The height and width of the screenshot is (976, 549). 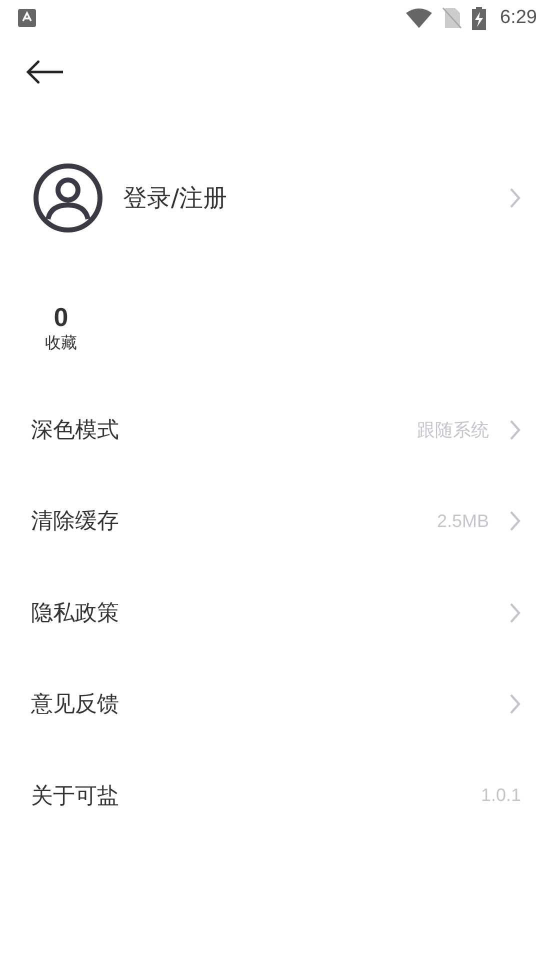 I want to click on clock-time: 6:29, so click(x=518, y=18).